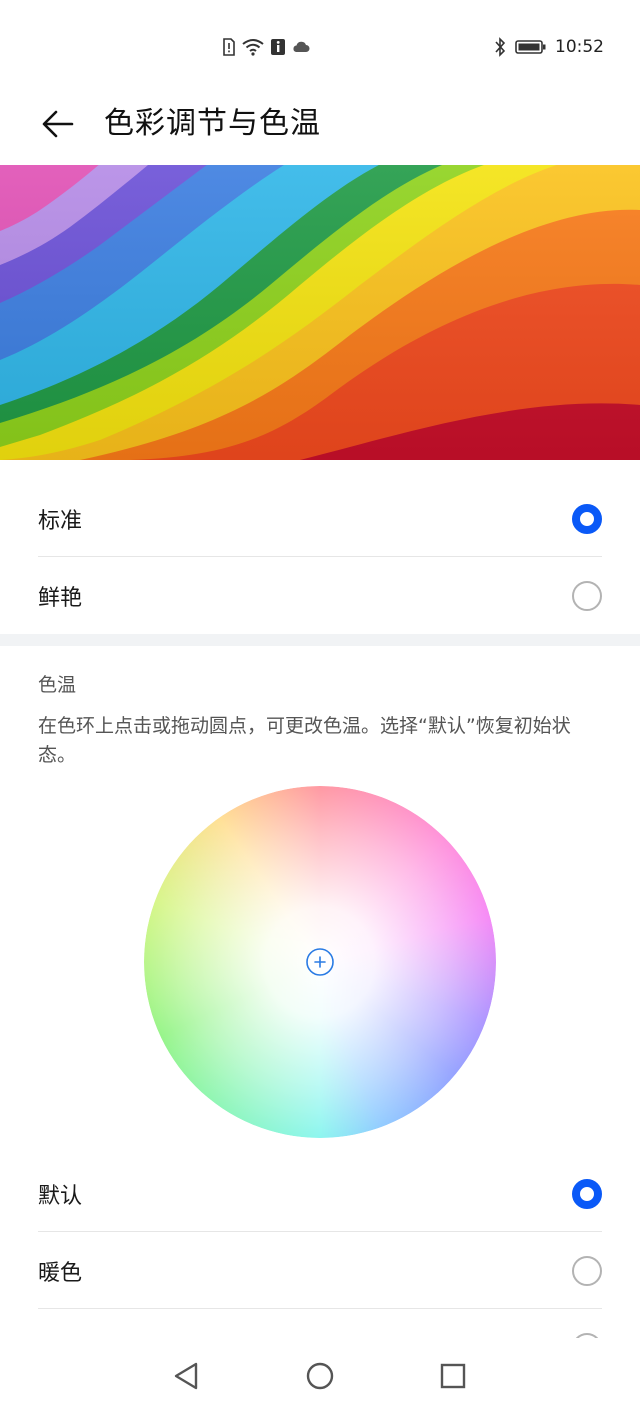 The width and height of the screenshot is (640, 1408). What do you see at coordinates (320, 595) in the screenshot?
I see `option-vivid: 鲜艳` at bounding box center [320, 595].